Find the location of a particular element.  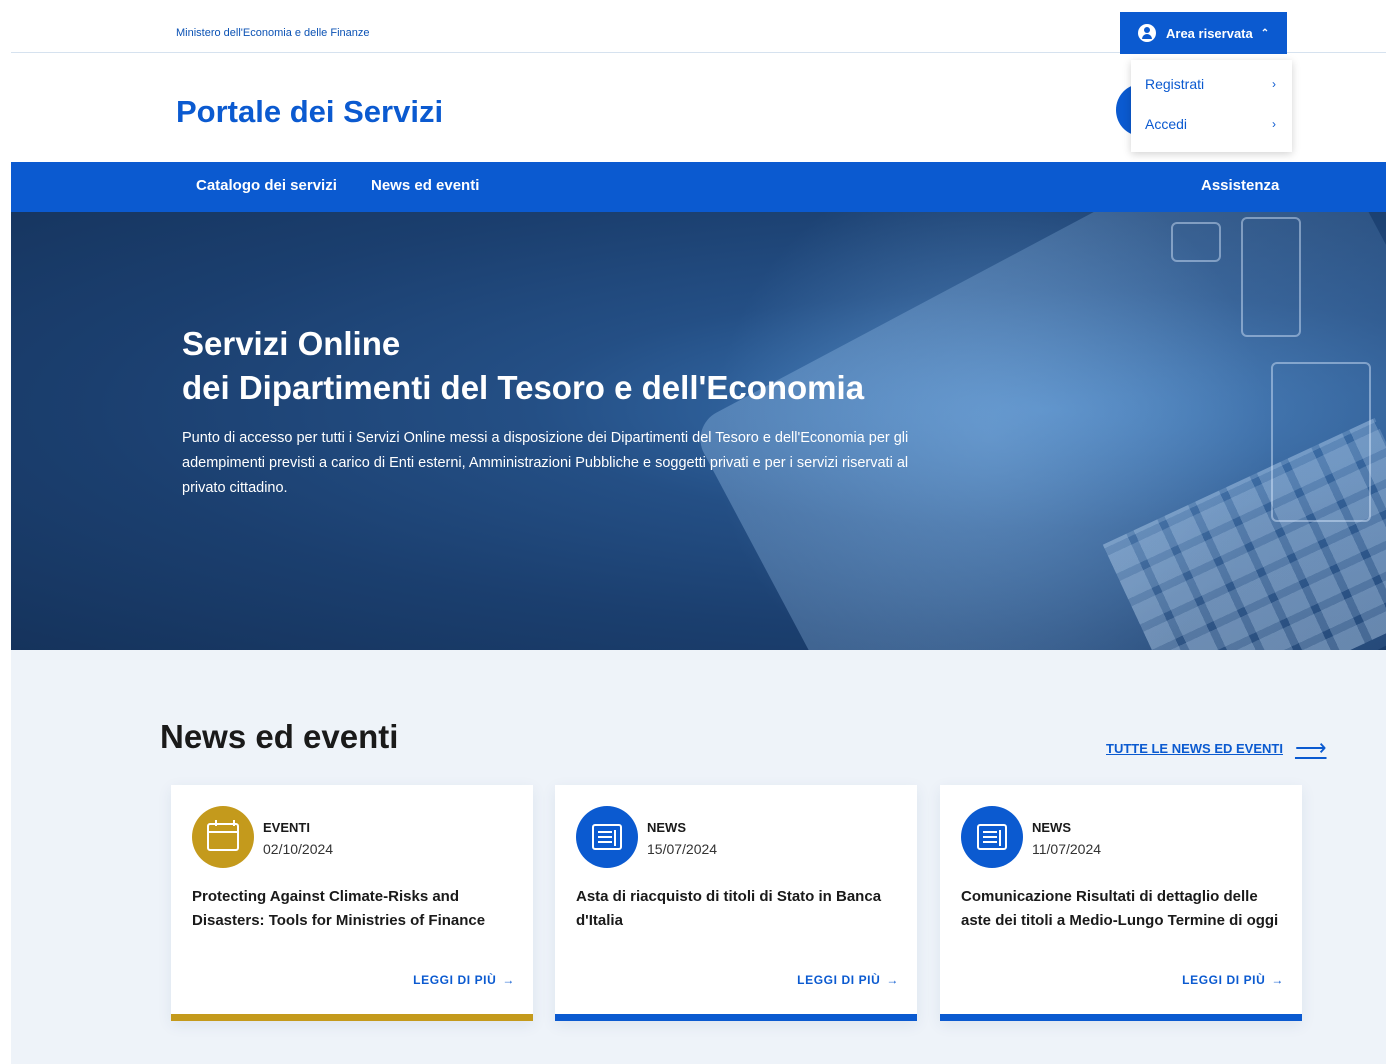

all-news-link: TUTTE LE NEWS ED EVENTI ⟶ is located at coordinates (1216, 748).